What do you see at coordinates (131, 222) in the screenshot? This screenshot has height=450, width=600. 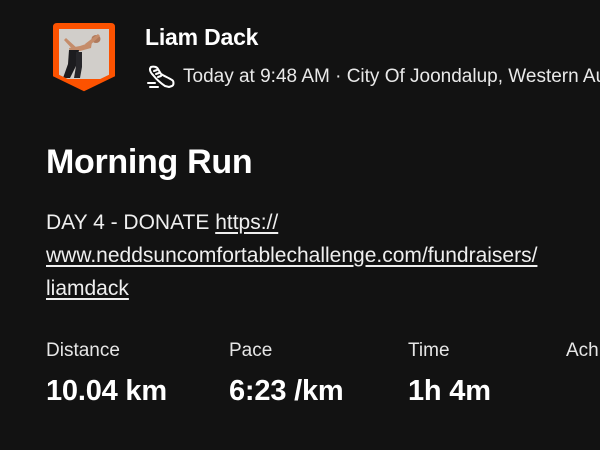 I see `description-text: DAY 4 - DONATE` at bounding box center [131, 222].